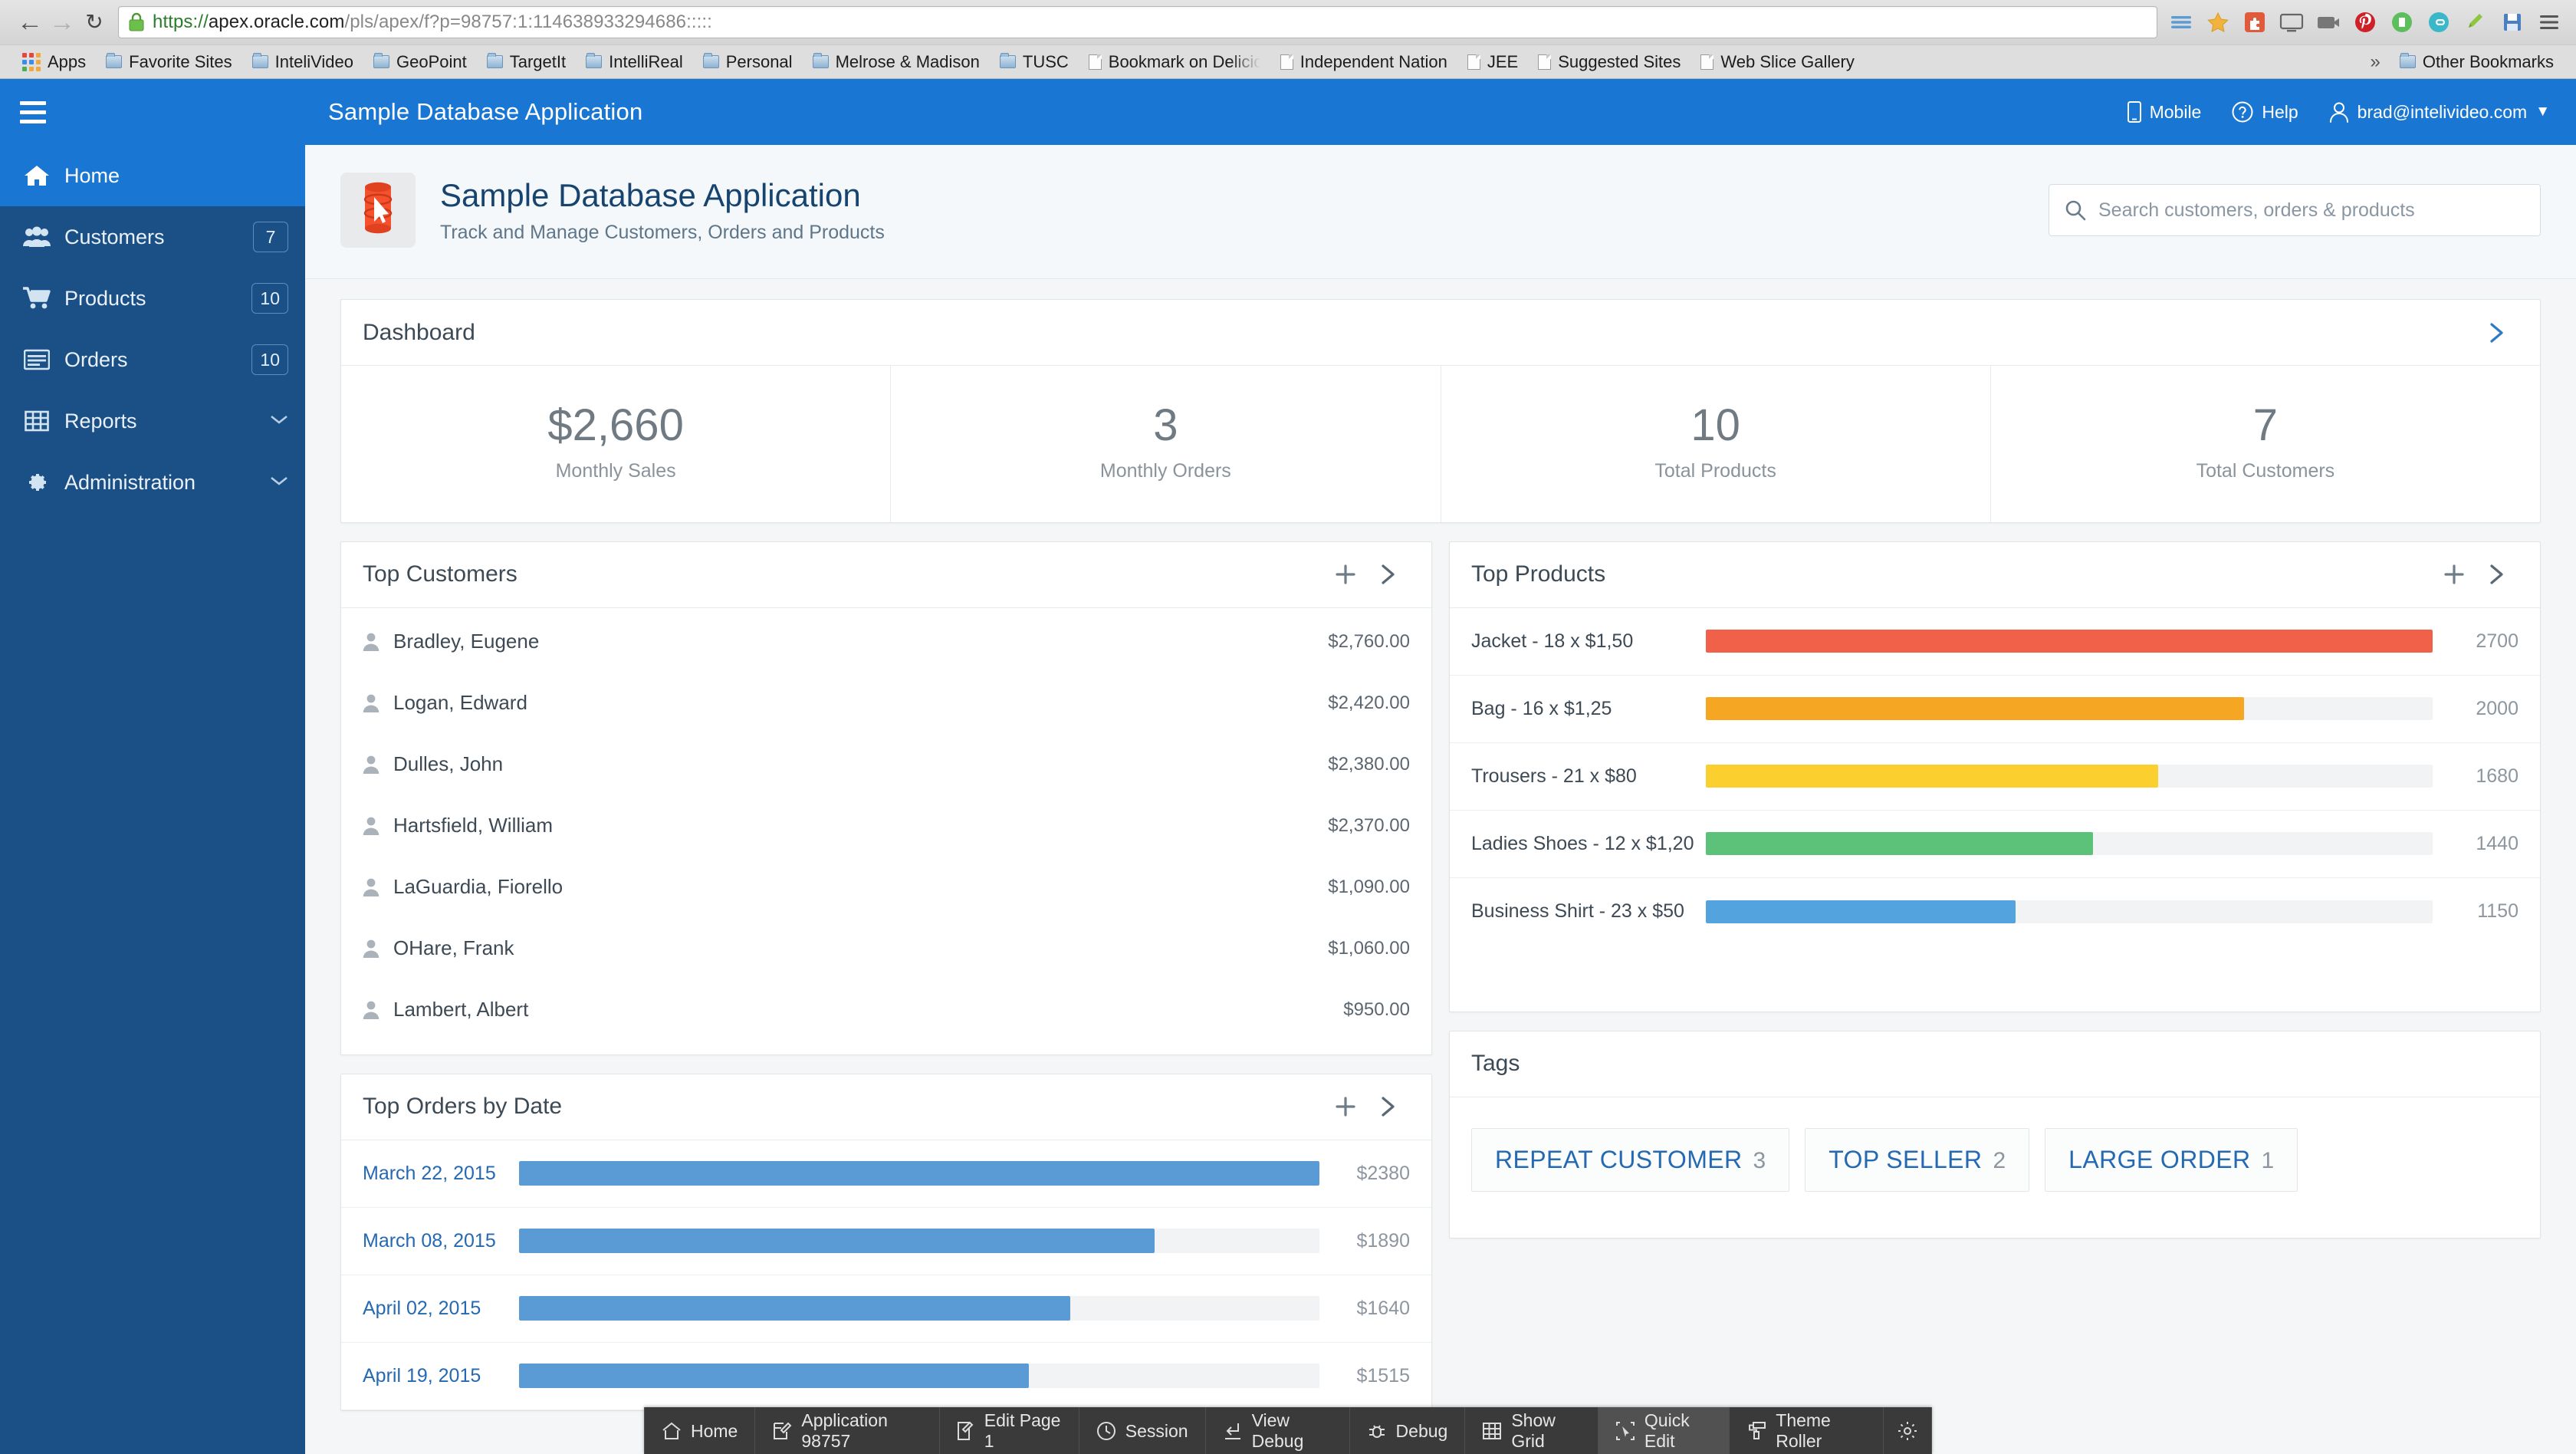 The width and height of the screenshot is (2576, 1454). What do you see at coordinates (1369, 948) in the screenshot?
I see `customer-amount: $1,060.00` at bounding box center [1369, 948].